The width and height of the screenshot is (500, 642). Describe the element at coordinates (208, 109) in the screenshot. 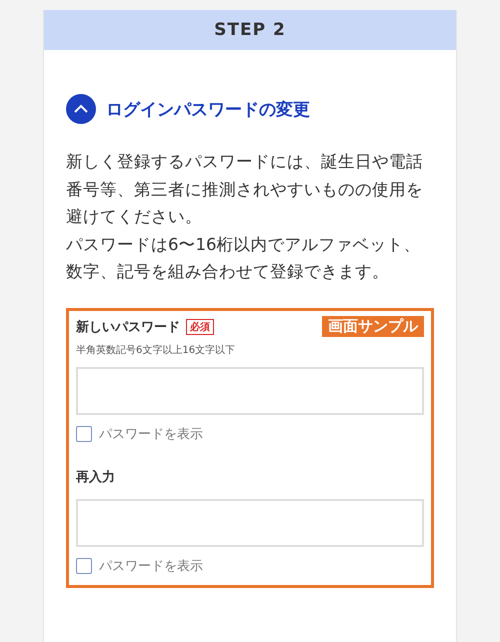

I see `section-title: ログインパスワードの変更` at that location.